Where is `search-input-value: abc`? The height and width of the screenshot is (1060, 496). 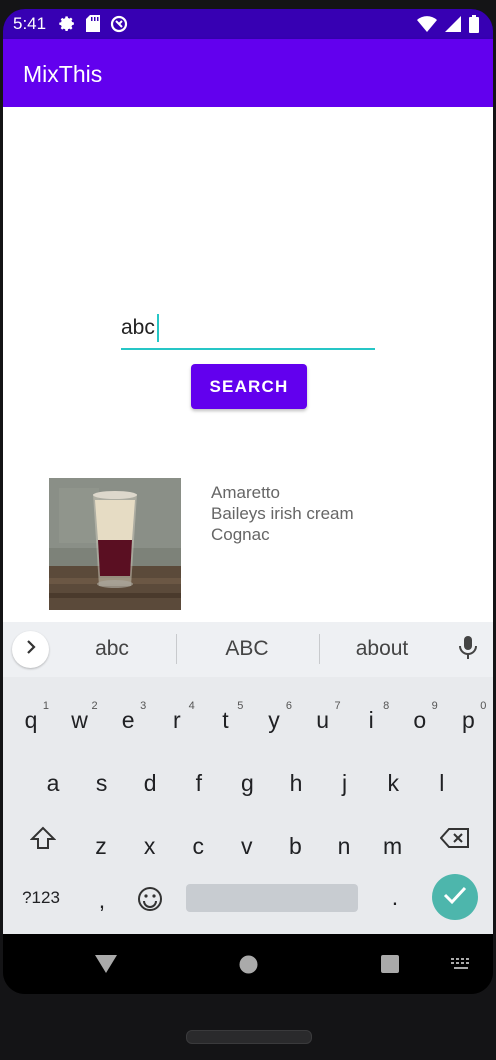
search-input-value: abc is located at coordinates (138, 327).